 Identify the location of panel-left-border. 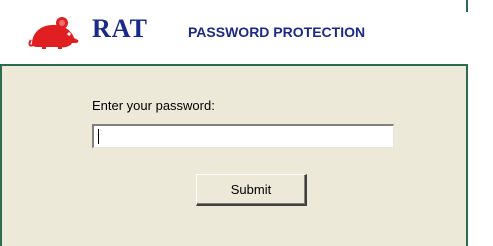
(1, 156).